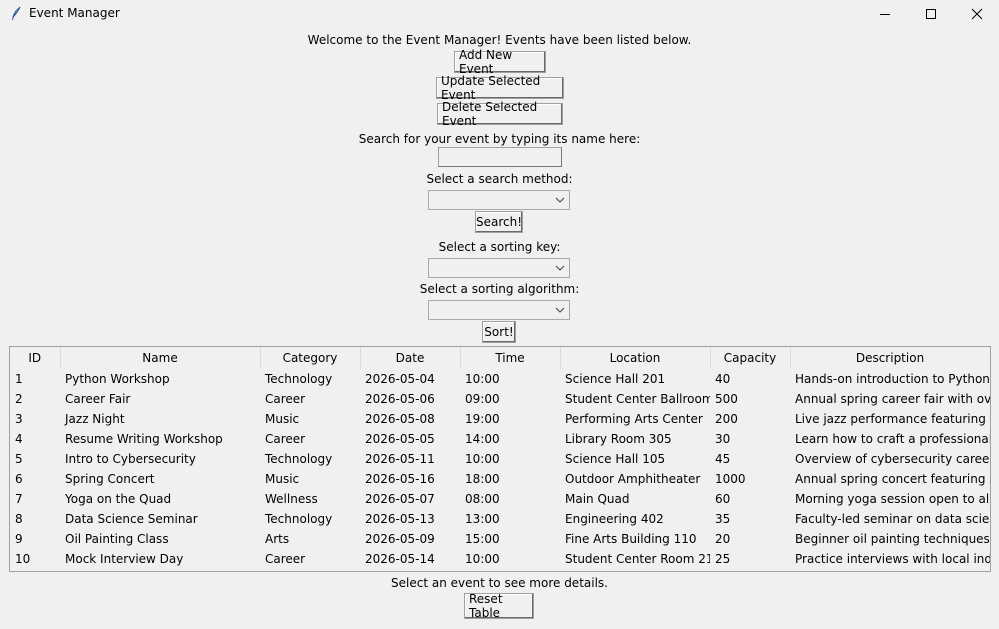 This screenshot has height=629, width=999. I want to click on table-cell: 40, so click(723, 379).